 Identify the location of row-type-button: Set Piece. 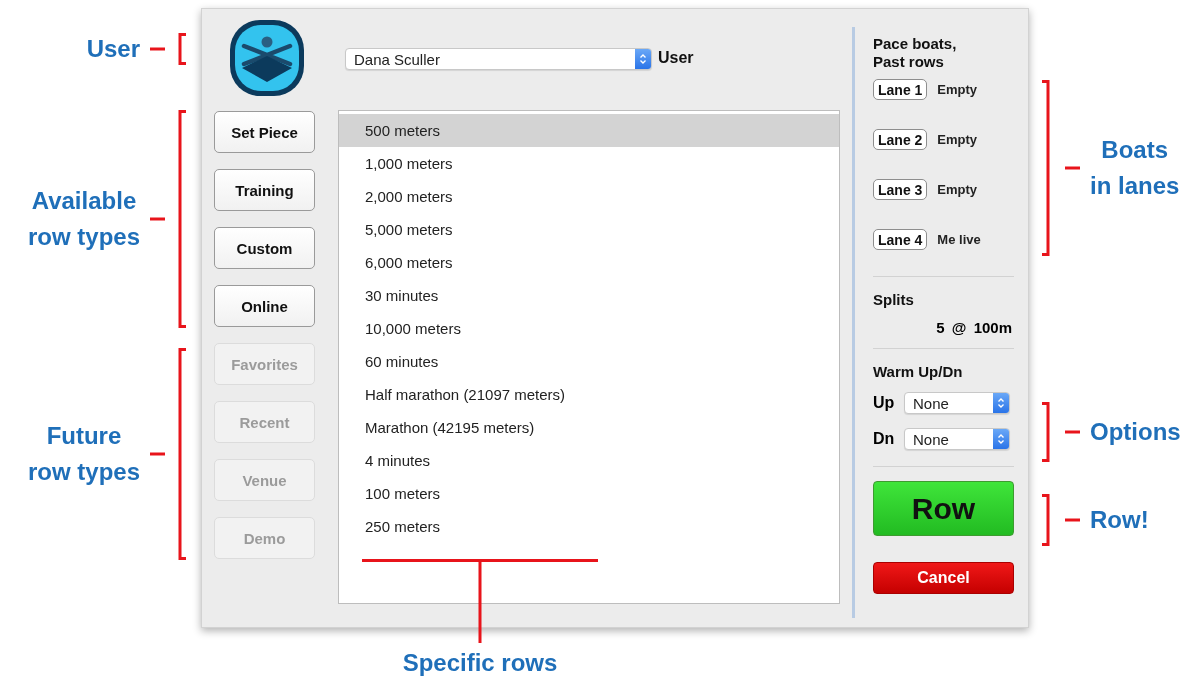
(264, 132).